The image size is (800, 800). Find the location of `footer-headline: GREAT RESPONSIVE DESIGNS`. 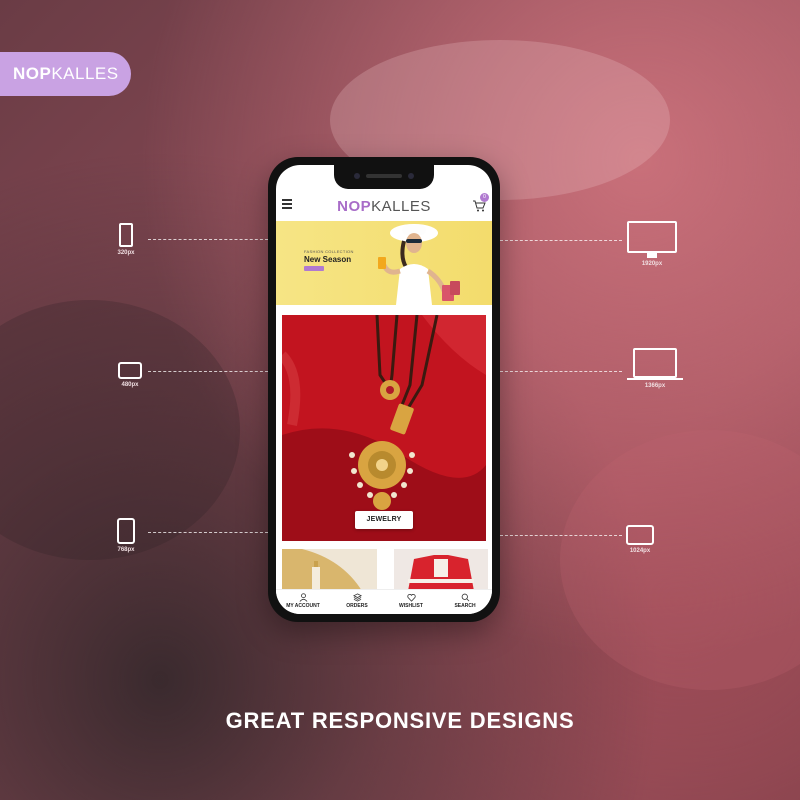

footer-headline: GREAT RESPONSIVE DESIGNS is located at coordinates (400, 720).